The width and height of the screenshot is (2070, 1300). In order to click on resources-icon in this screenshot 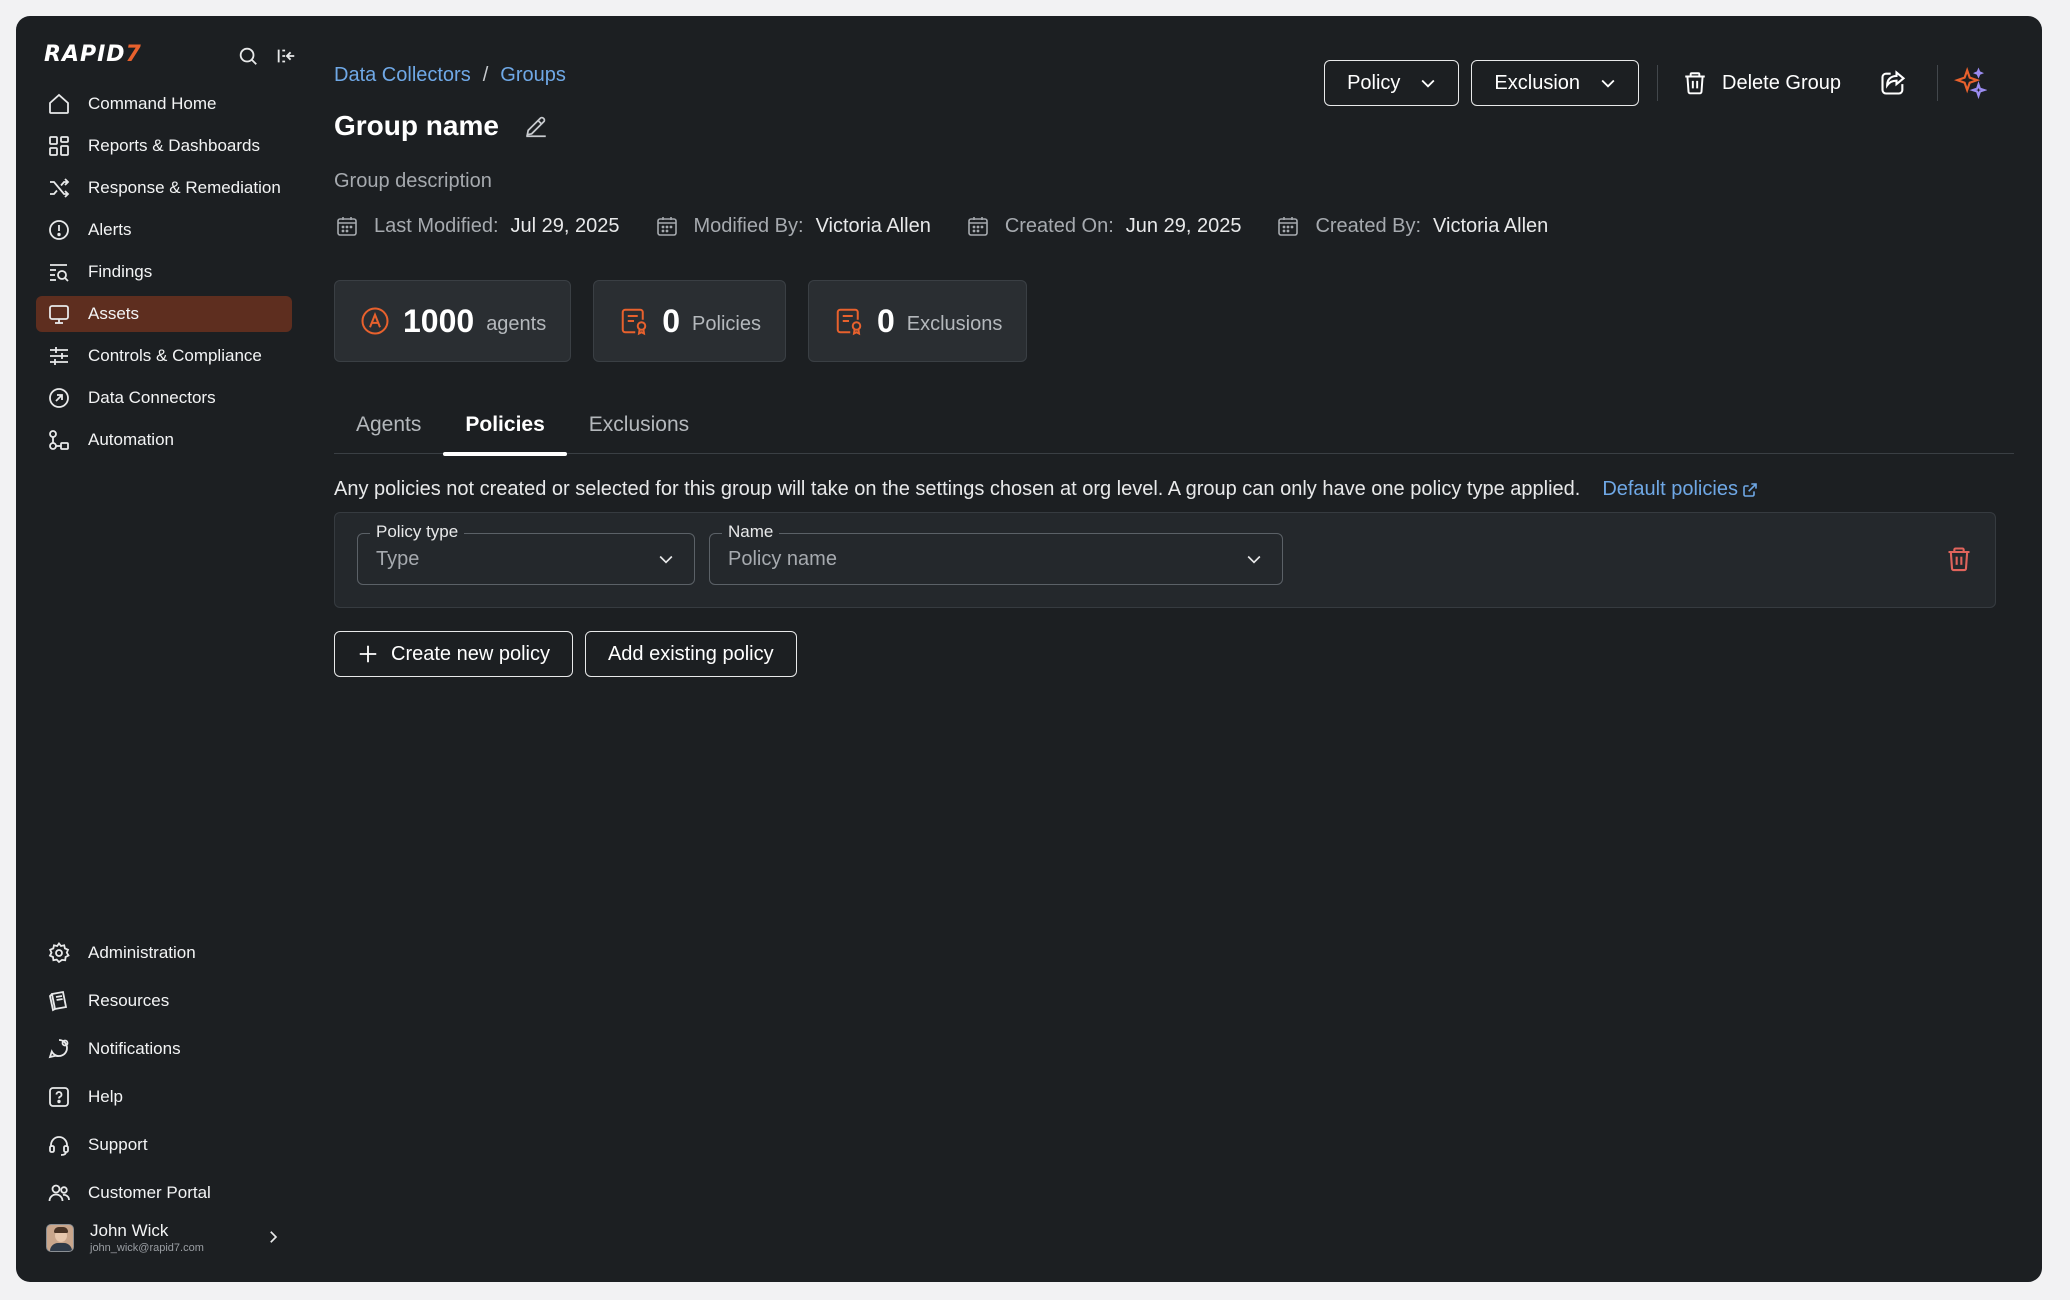, I will do `click(59, 1001)`.